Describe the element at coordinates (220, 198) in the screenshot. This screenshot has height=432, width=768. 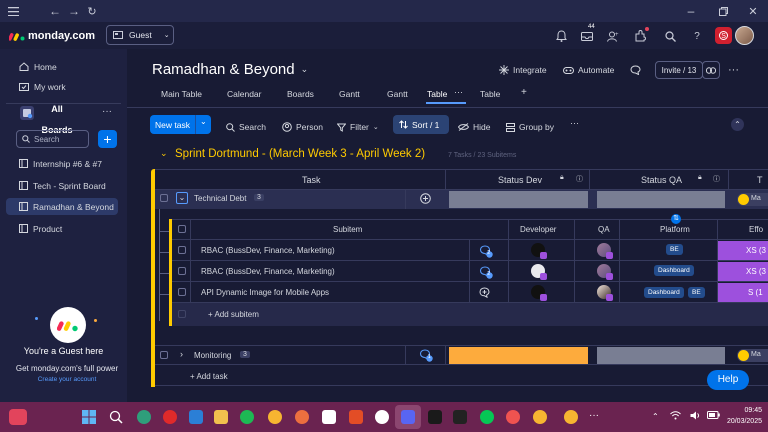
I see `item-name: Technical Debt` at that location.